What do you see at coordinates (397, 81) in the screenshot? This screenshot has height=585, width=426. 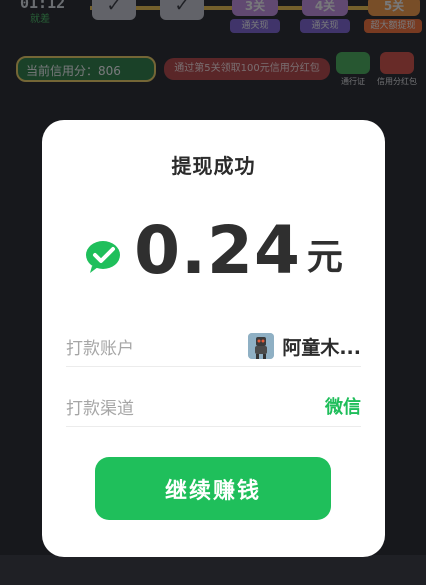 I see `red-packet-label: 信用分红包` at bounding box center [397, 81].